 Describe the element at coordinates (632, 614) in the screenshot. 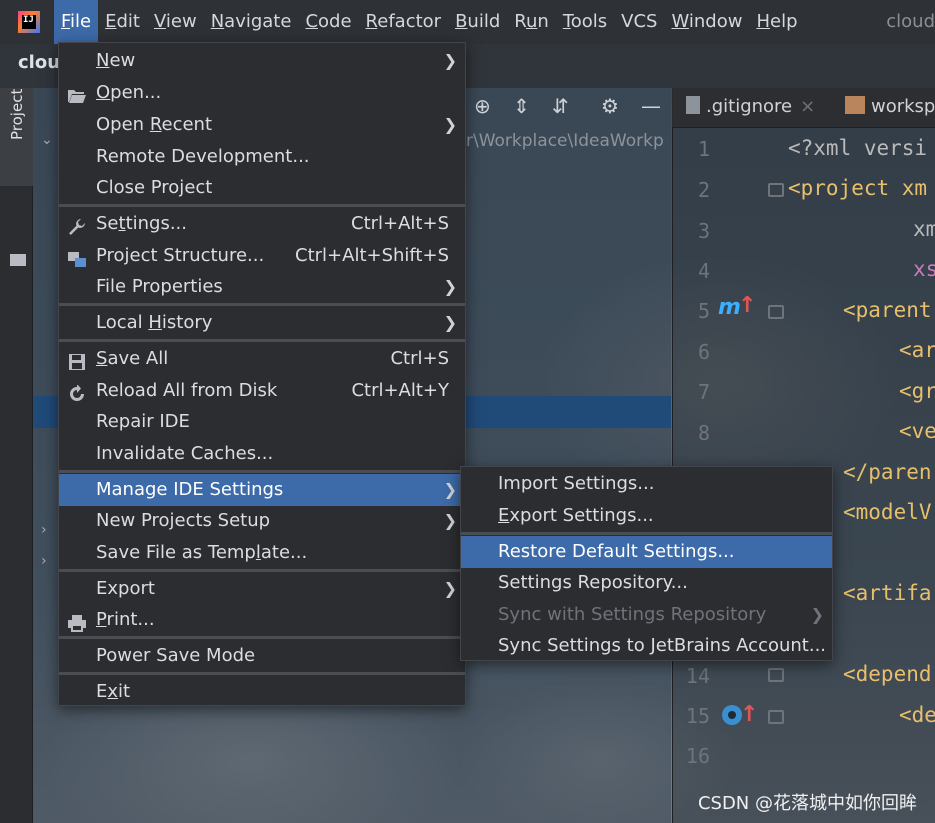

I see `menu-item-label: Sync with Settings Repository` at that location.